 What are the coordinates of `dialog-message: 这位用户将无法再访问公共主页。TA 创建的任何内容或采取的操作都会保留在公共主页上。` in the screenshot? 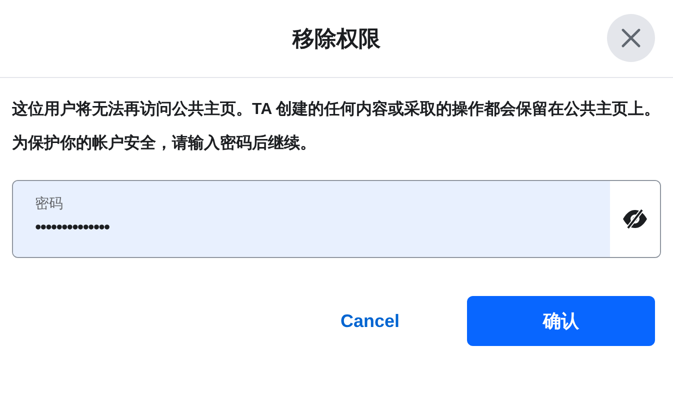 It's located at (336, 109).